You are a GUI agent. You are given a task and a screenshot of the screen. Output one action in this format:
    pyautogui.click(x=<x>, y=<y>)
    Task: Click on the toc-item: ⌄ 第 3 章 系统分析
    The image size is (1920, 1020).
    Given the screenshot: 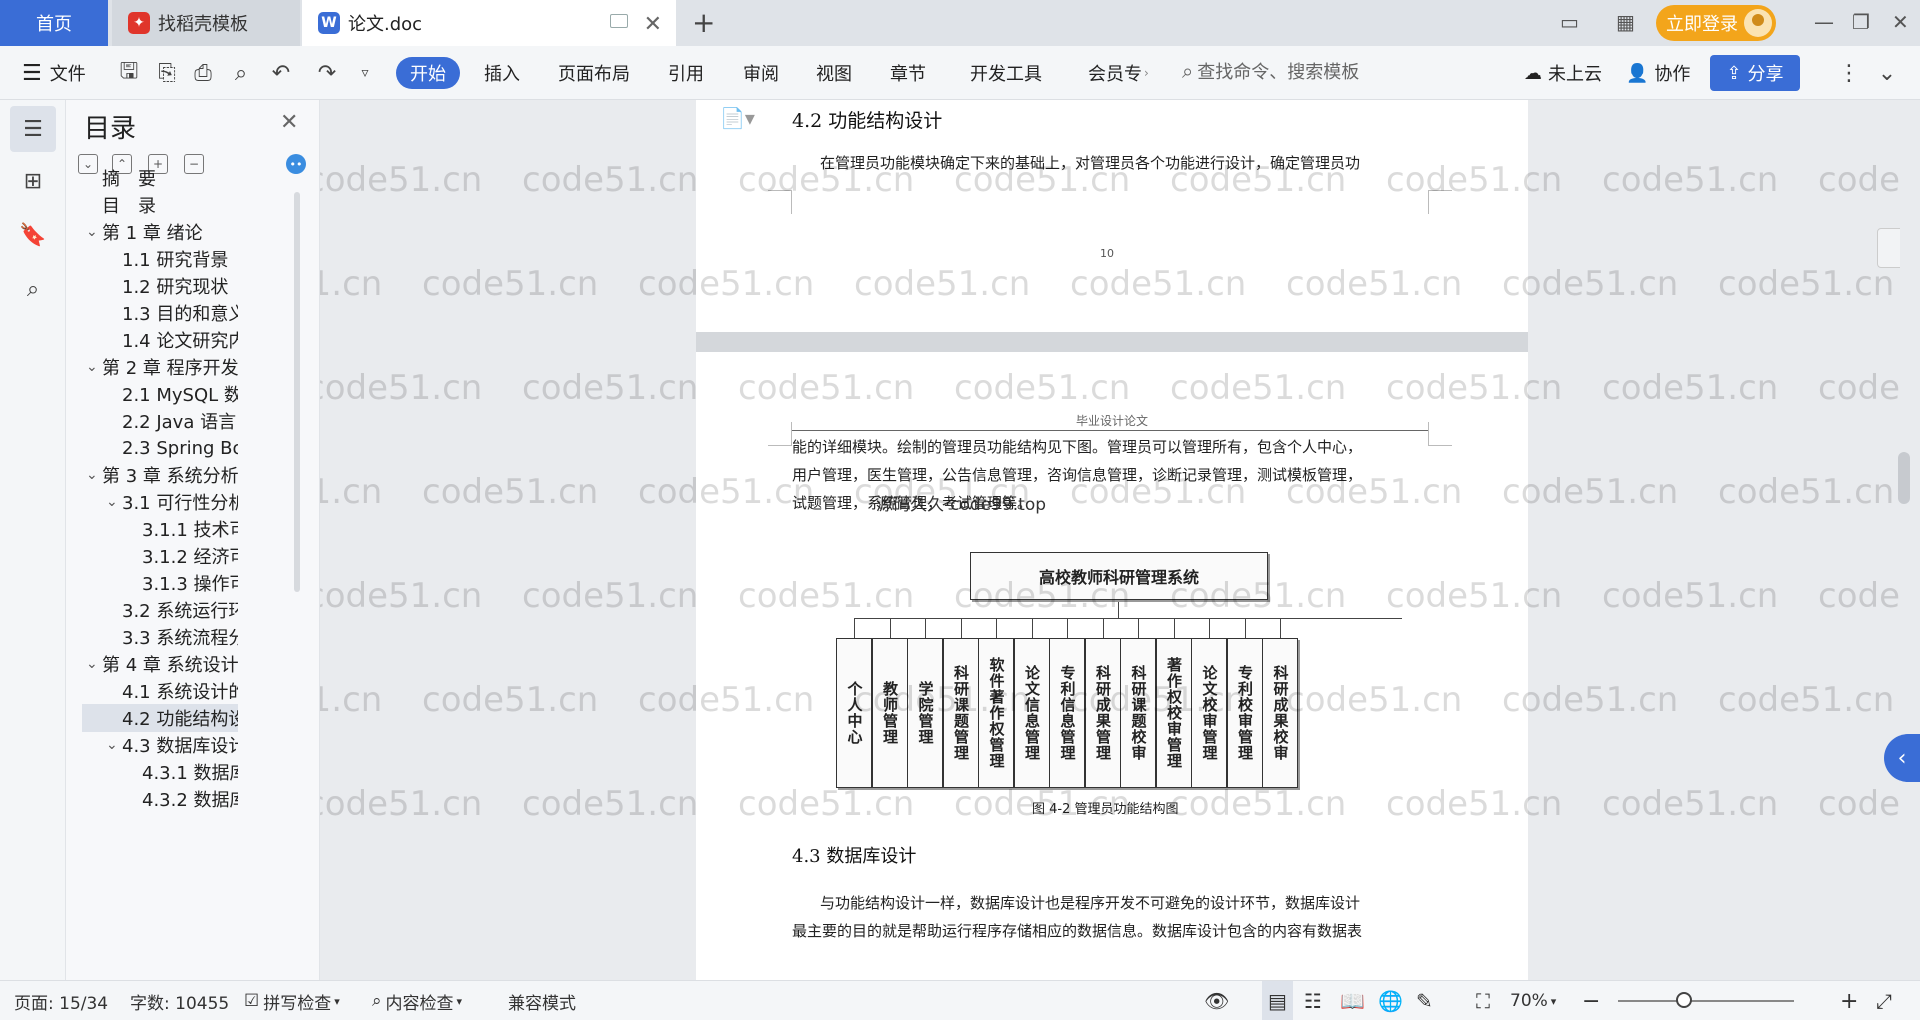 What is the action you would take?
    pyautogui.click(x=160, y=475)
    